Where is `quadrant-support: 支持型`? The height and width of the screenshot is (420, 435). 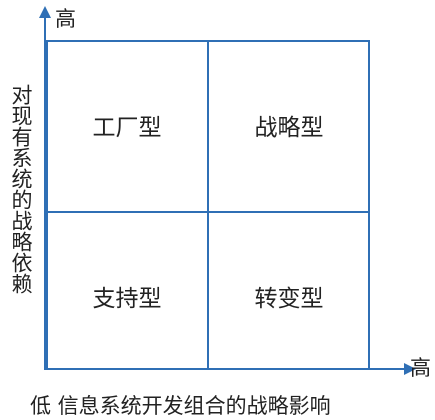
quadrant-support: 支持型 is located at coordinates (127, 299).